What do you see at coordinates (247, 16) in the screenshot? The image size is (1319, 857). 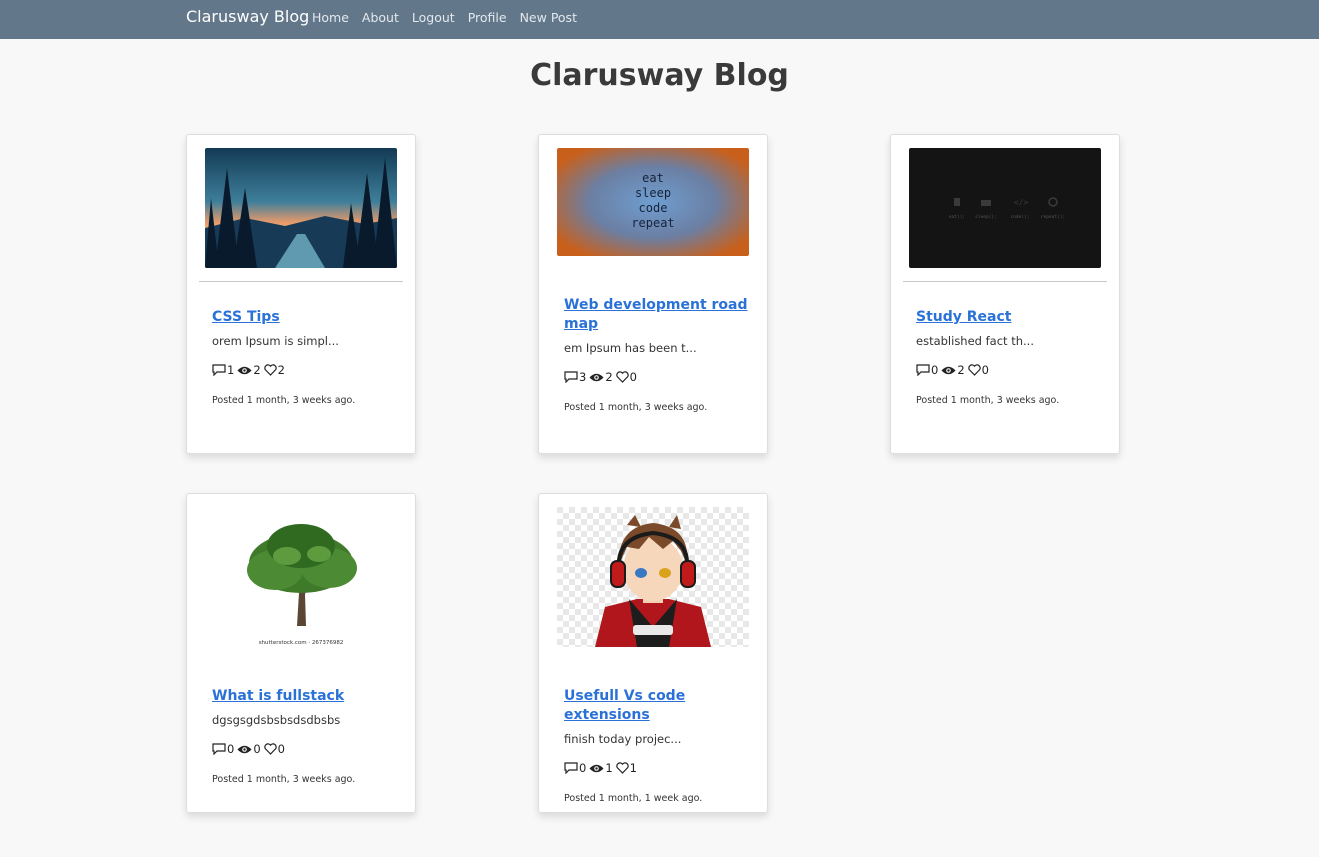 I see `navbar-brand: Clarusway Blog` at bounding box center [247, 16].